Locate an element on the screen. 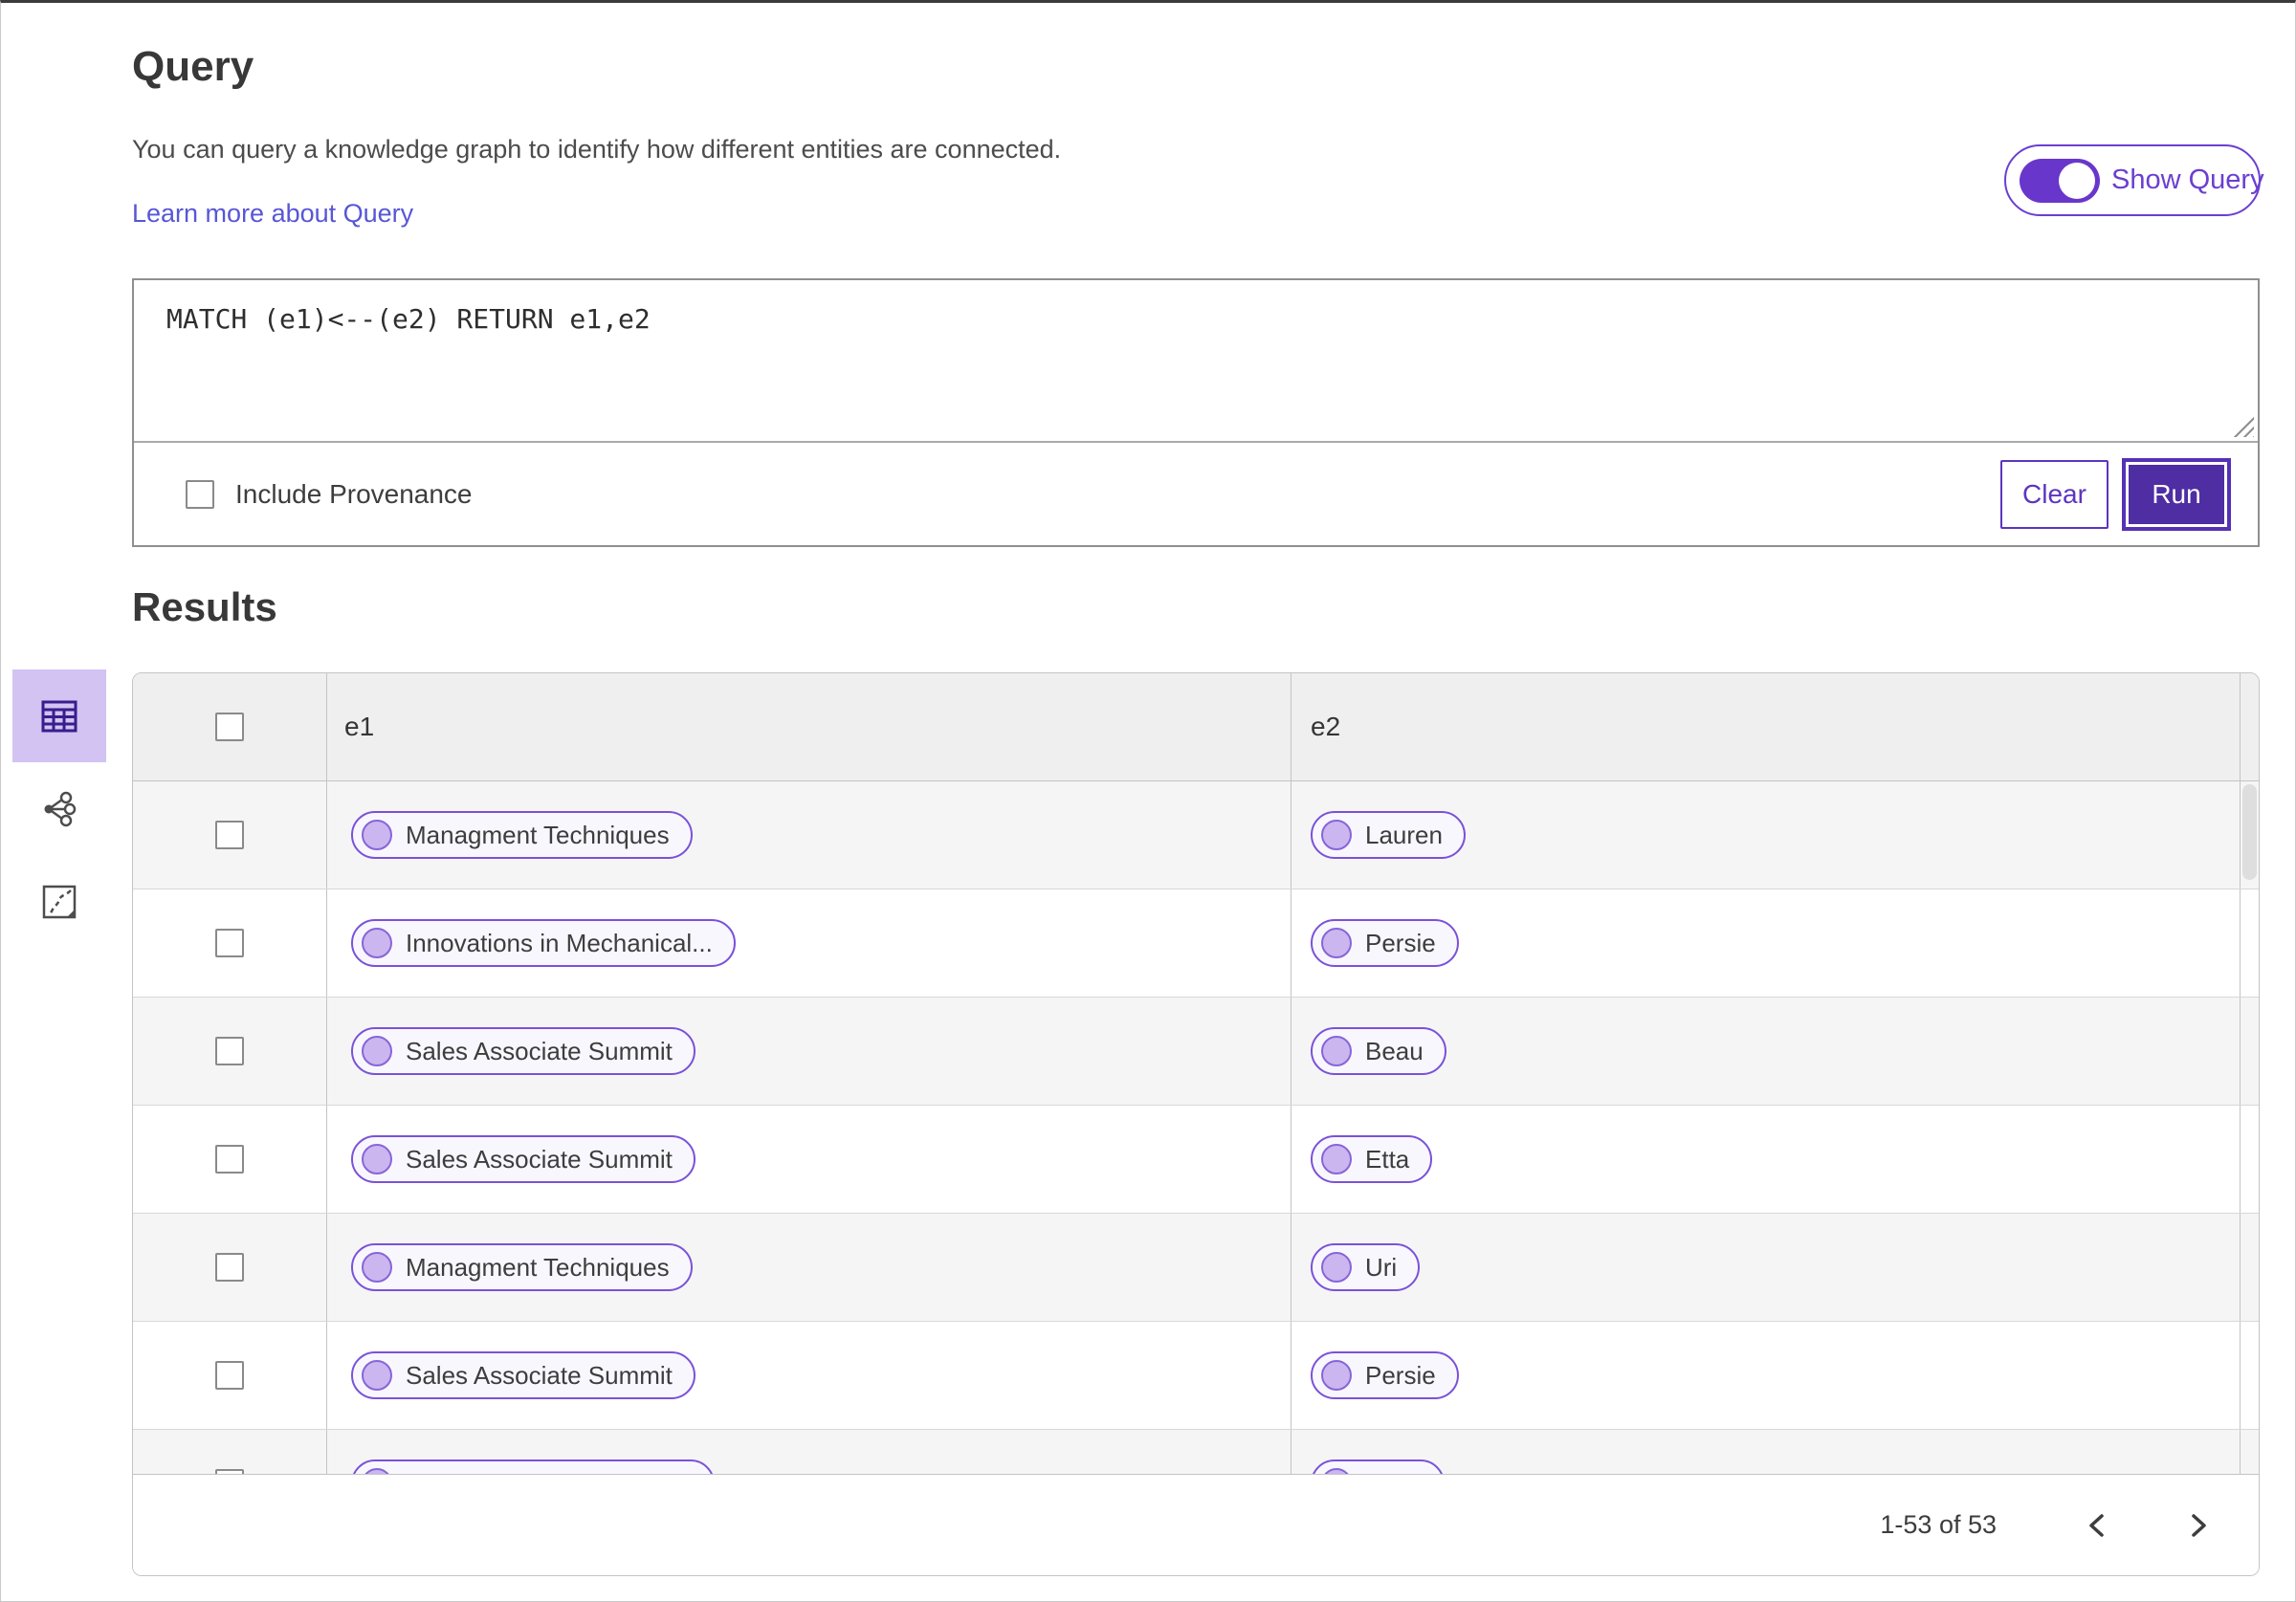 The image size is (2296, 1602). pagination-next-button is located at coordinates (2198, 1525).